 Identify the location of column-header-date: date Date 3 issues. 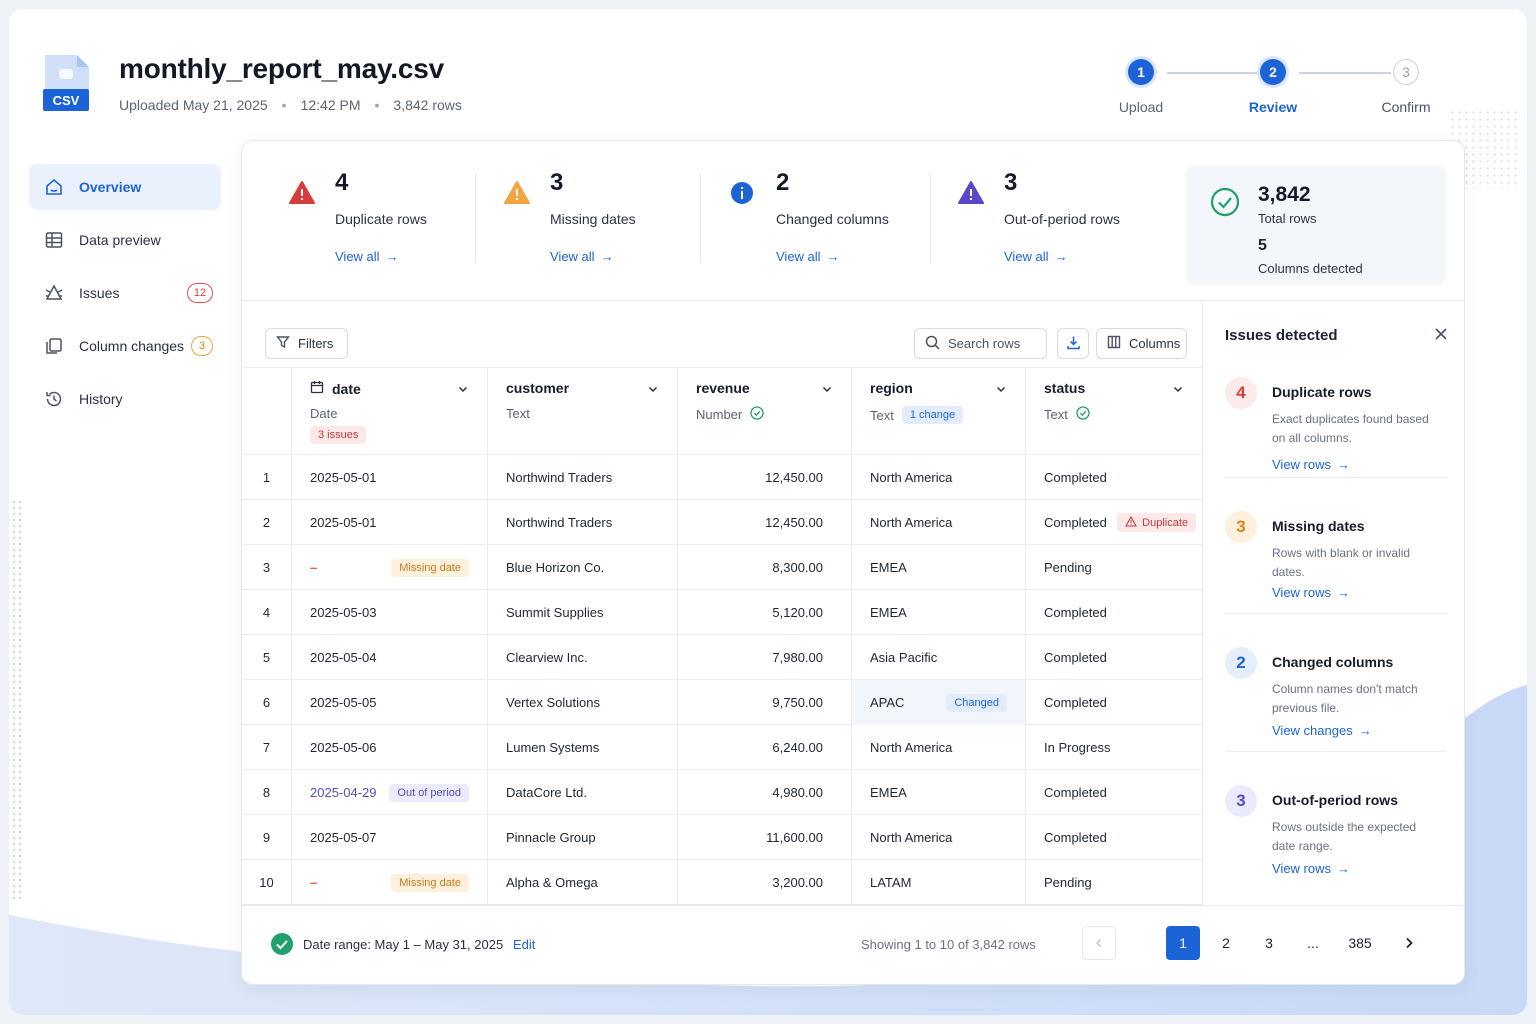
(389, 412).